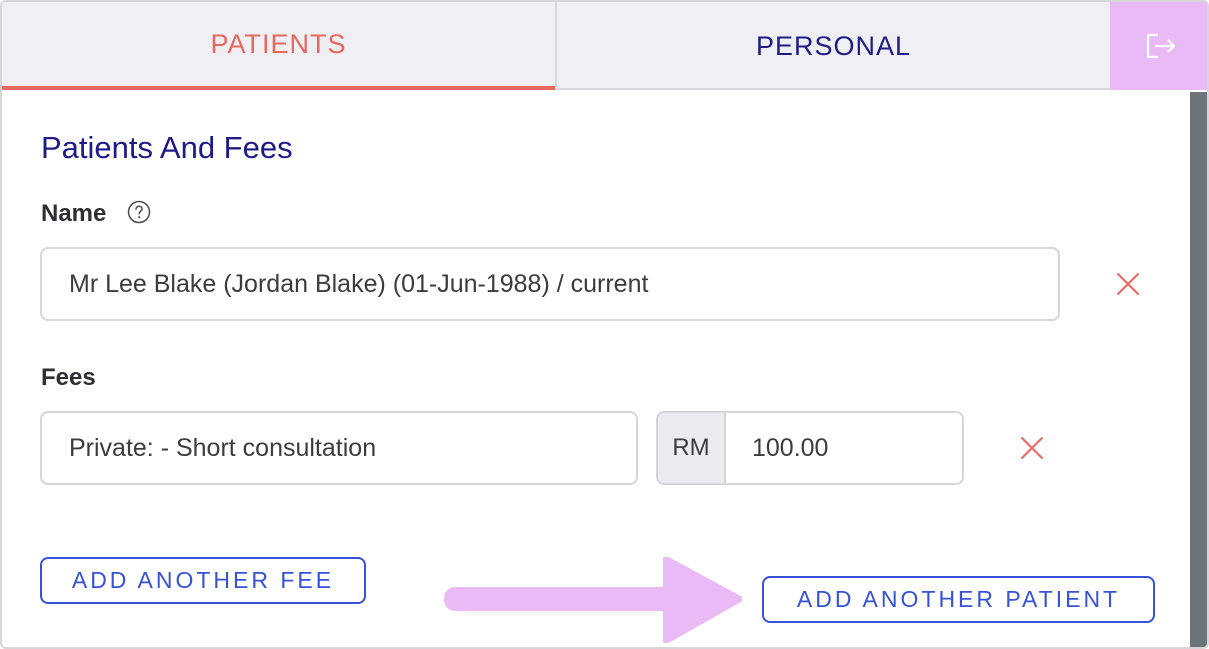 The width and height of the screenshot is (1209, 649). I want to click on logout-button, so click(1158, 46).